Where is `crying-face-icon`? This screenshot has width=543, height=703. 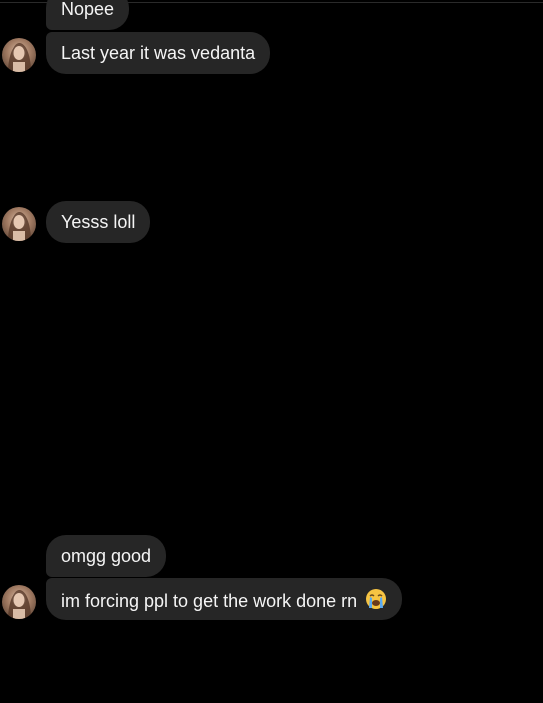 crying-face-icon is located at coordinates (376, 601).